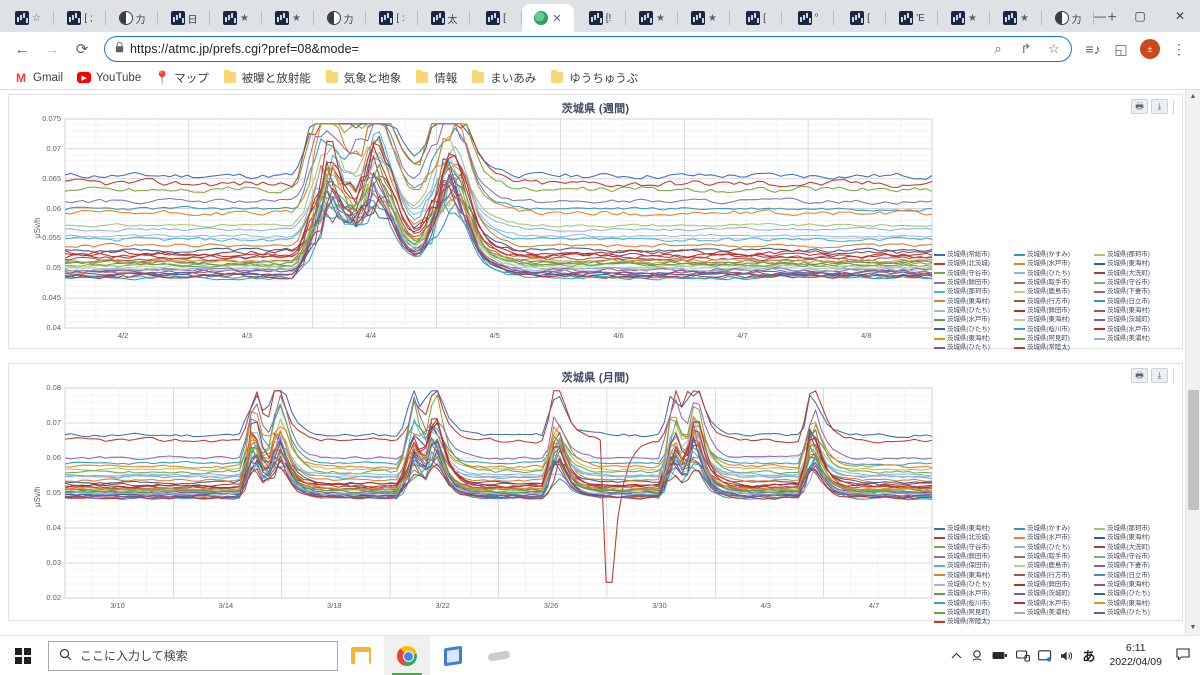 The height and width of the screenshot is (675, 1200). What do you see at coordinates (38, 78) in the screenshot?
I see `bookmark-item: M Gmail` at bounding box center [38, 78].